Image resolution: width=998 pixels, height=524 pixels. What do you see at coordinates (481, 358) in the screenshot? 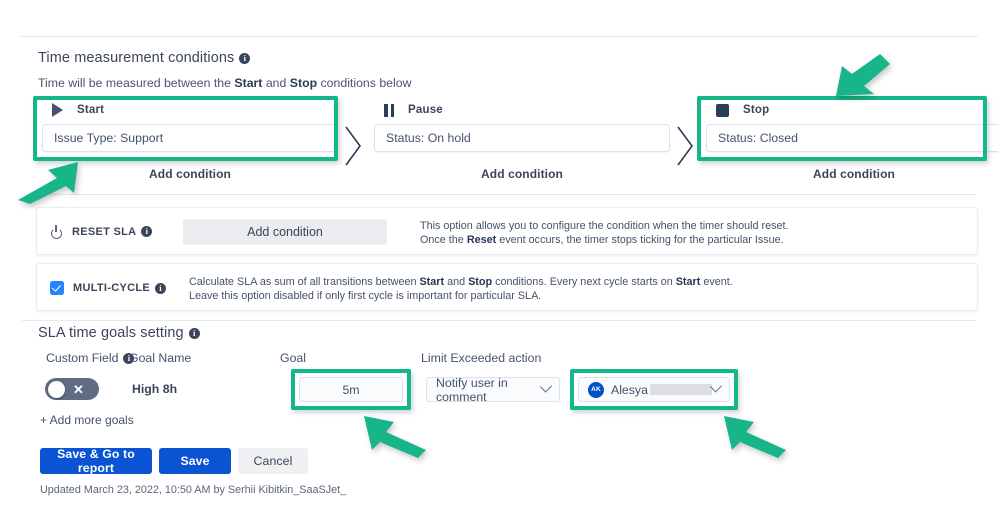
I see `header-limit-exceeded: Limit Exceeded action` at bounding box center [481, 358].